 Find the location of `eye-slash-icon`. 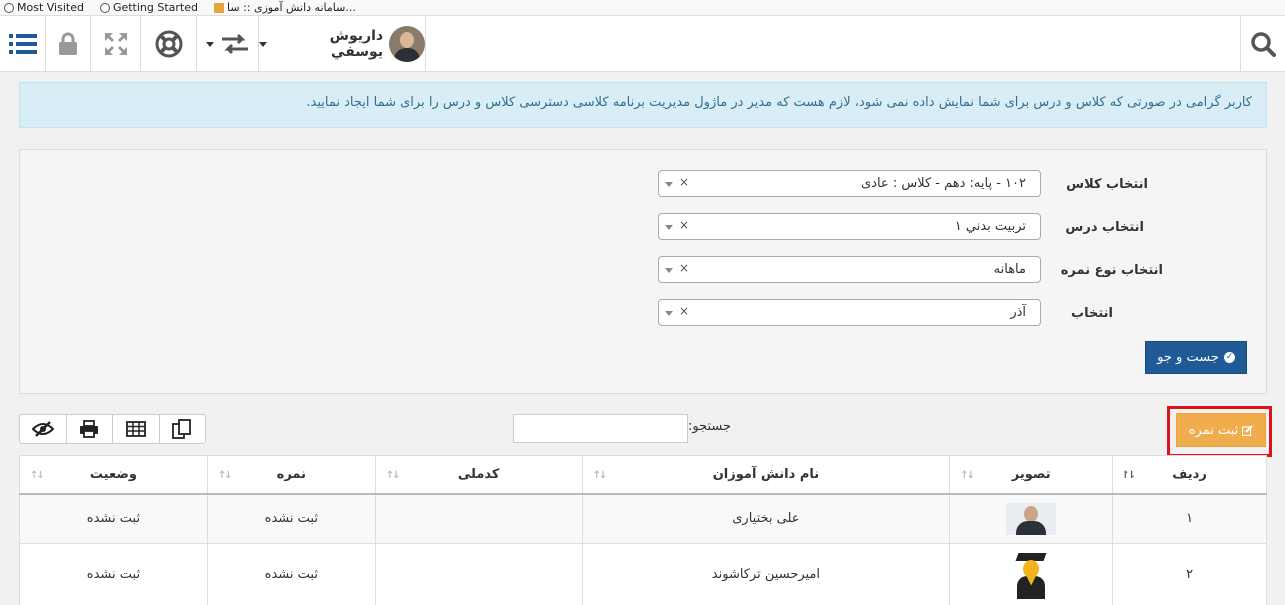

eye-slash-icon is located at coordinates (42, 429).